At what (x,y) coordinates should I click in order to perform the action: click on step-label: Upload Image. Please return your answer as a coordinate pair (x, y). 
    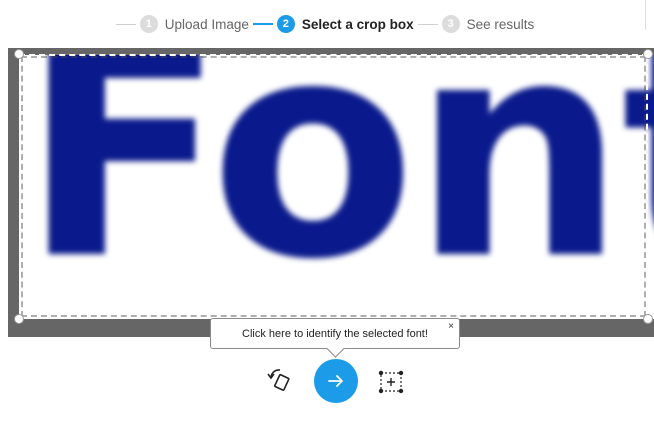
    Looking at the image, I should click on (206, 24).